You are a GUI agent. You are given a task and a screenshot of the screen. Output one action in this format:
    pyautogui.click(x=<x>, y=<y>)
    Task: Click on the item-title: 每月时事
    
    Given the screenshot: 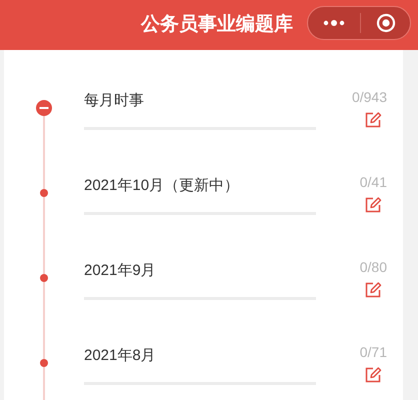 What is the action you would take?
    pyautogui.click(x=114, y=101)
    